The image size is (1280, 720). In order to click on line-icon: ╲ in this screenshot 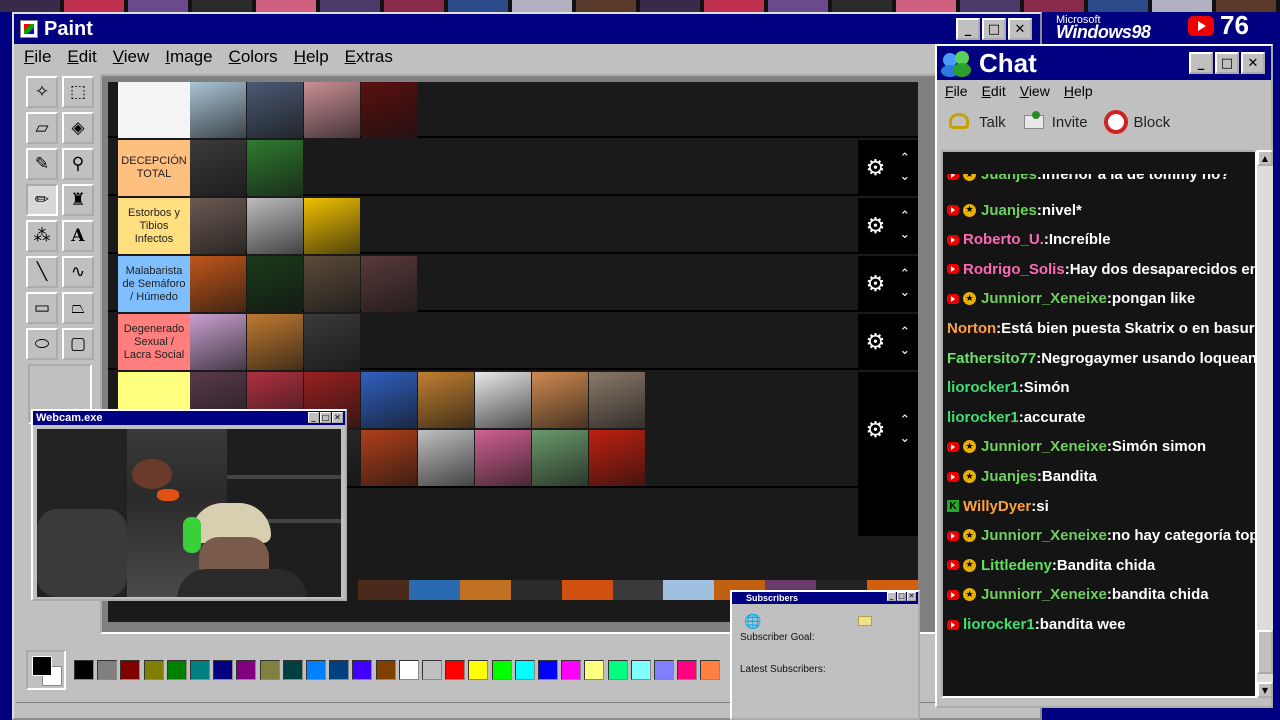, I will do `click(42, 272)`.